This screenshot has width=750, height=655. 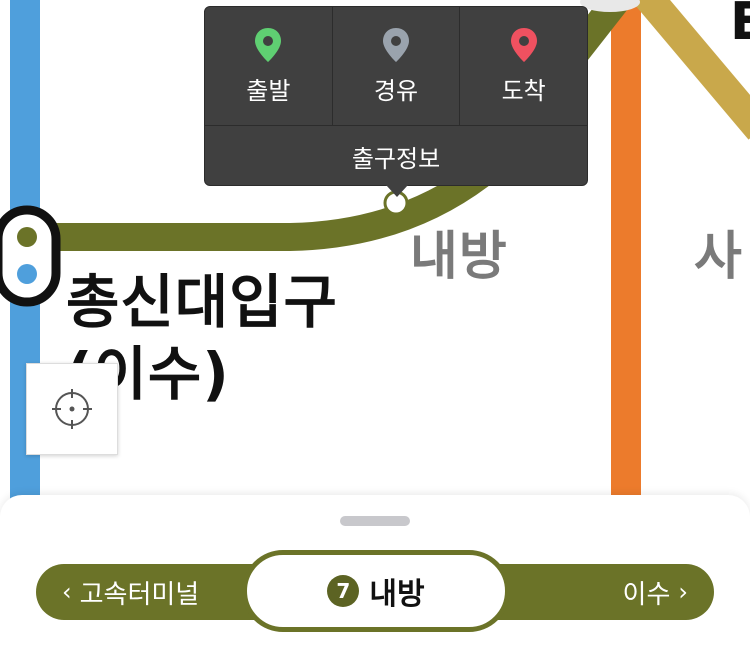 What do you see at coordinates (343, 591) in the screenshot?
I see `line-number-badge: 7` at bounding box center [343, 591].